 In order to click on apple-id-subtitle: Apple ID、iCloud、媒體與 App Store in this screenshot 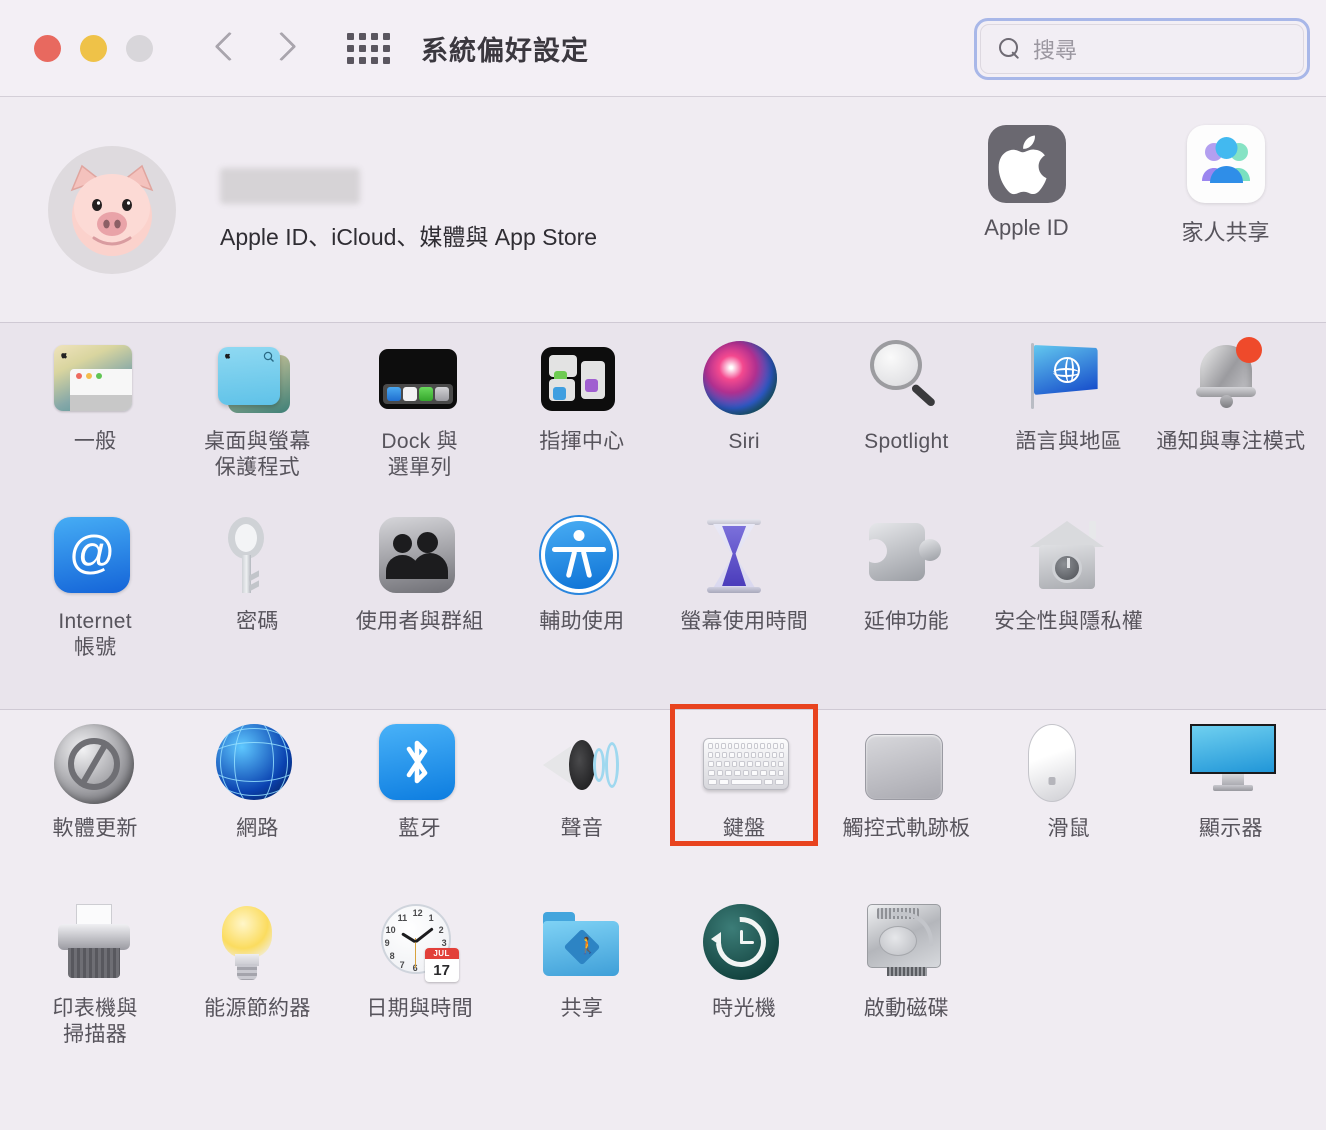, I will do `click(409, 236)`.